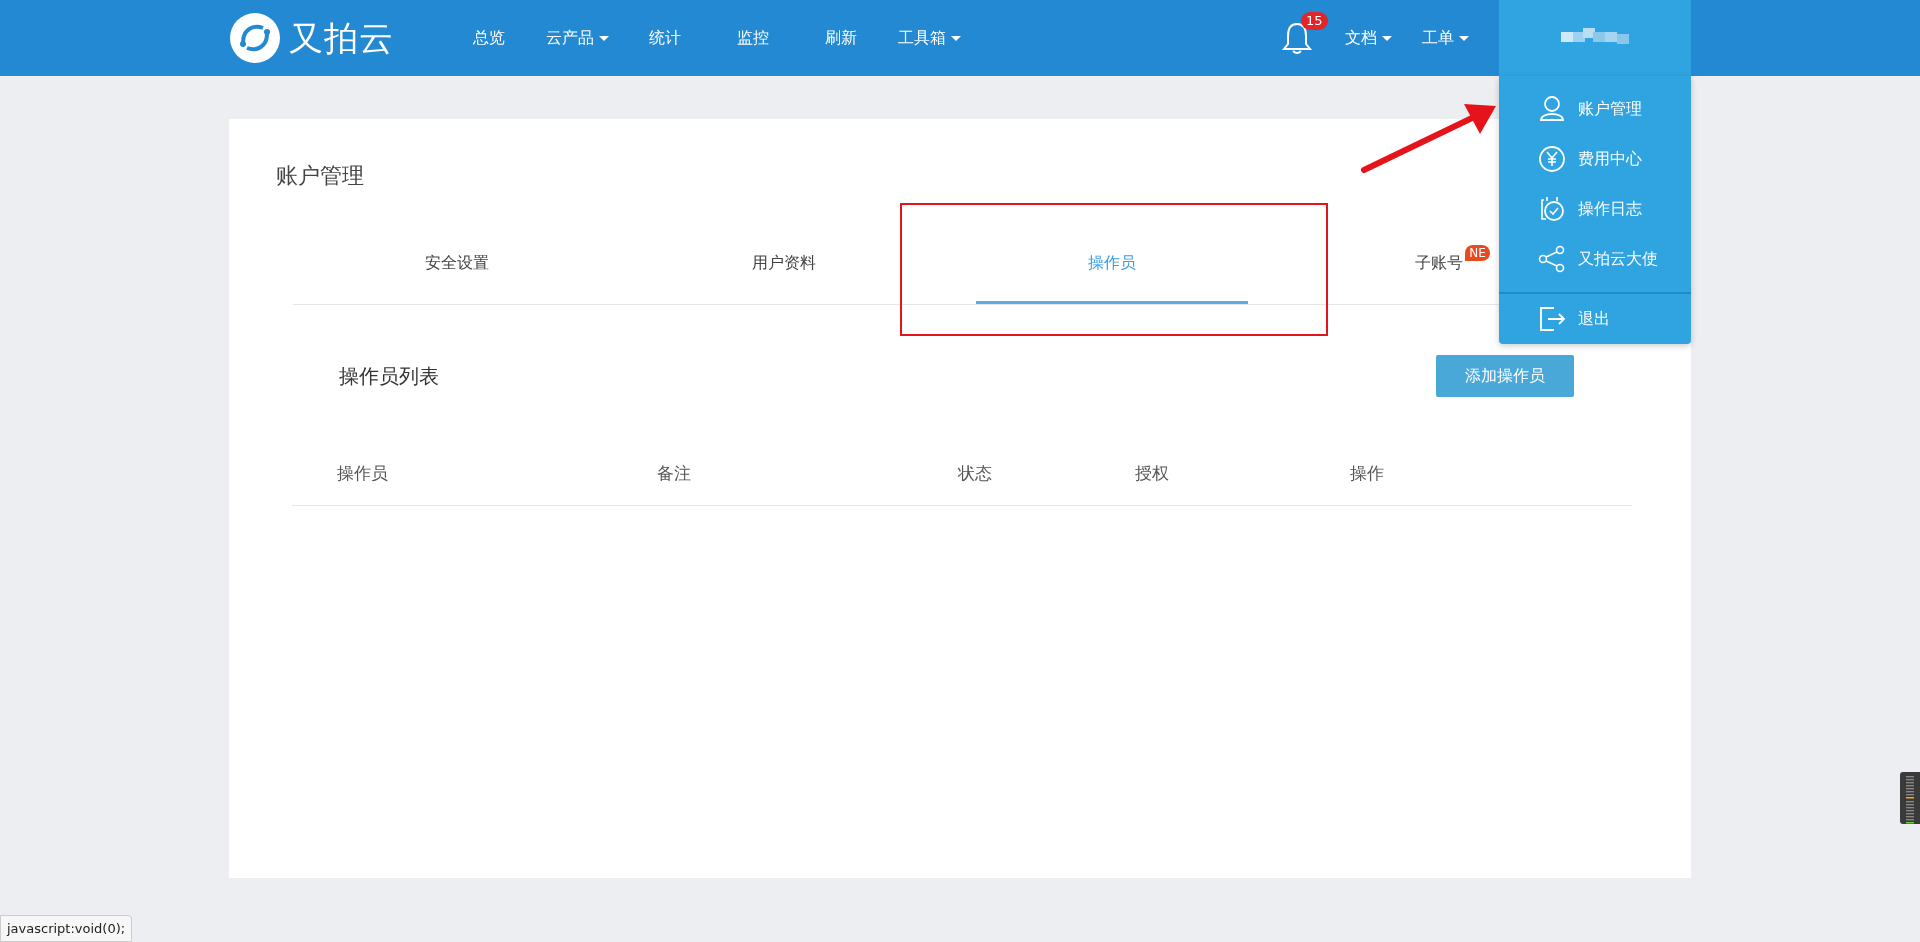 The image size is (1920, 942). Describe the element at coordinates (489, 38) in the screenshot. I see `nav-link: 总览` at that location.